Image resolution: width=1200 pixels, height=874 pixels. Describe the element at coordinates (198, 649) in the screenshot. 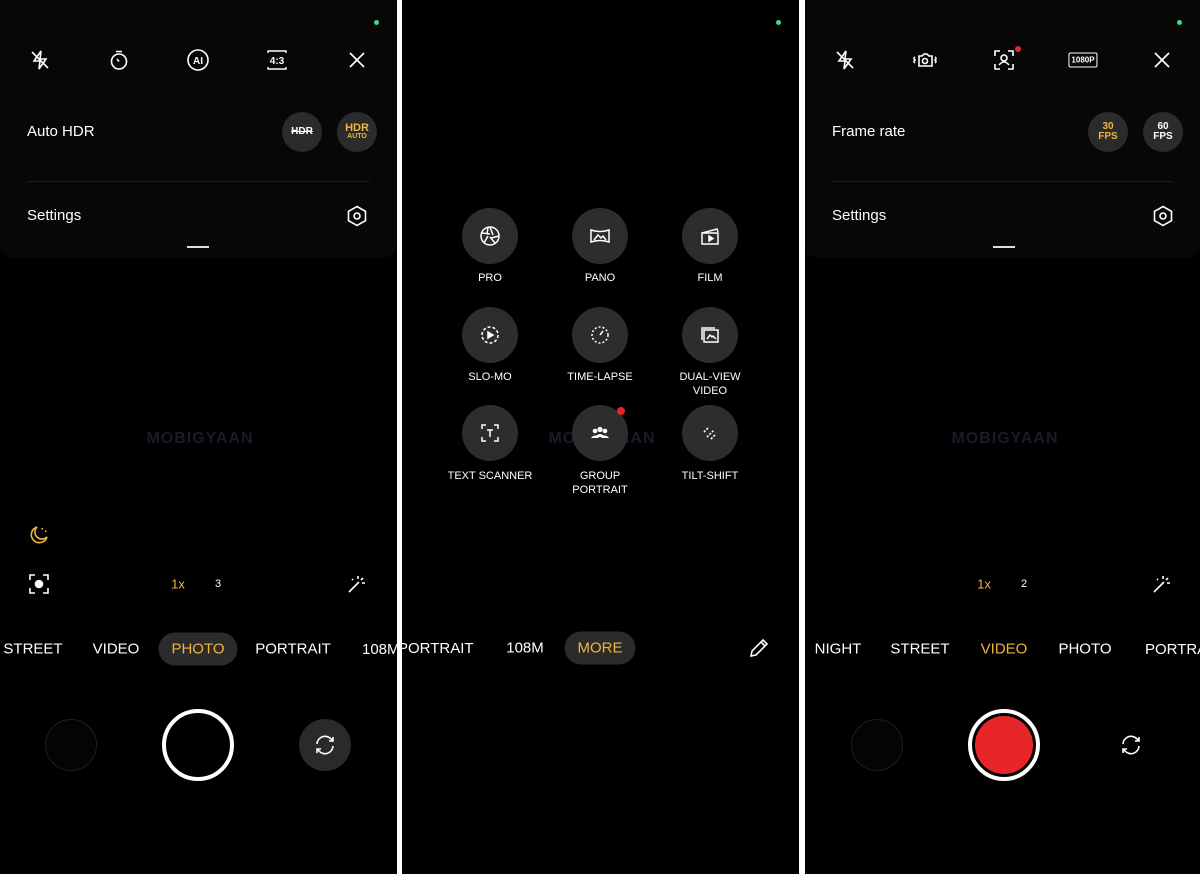

I see `mode-photo-active: PHOTO` at that location.